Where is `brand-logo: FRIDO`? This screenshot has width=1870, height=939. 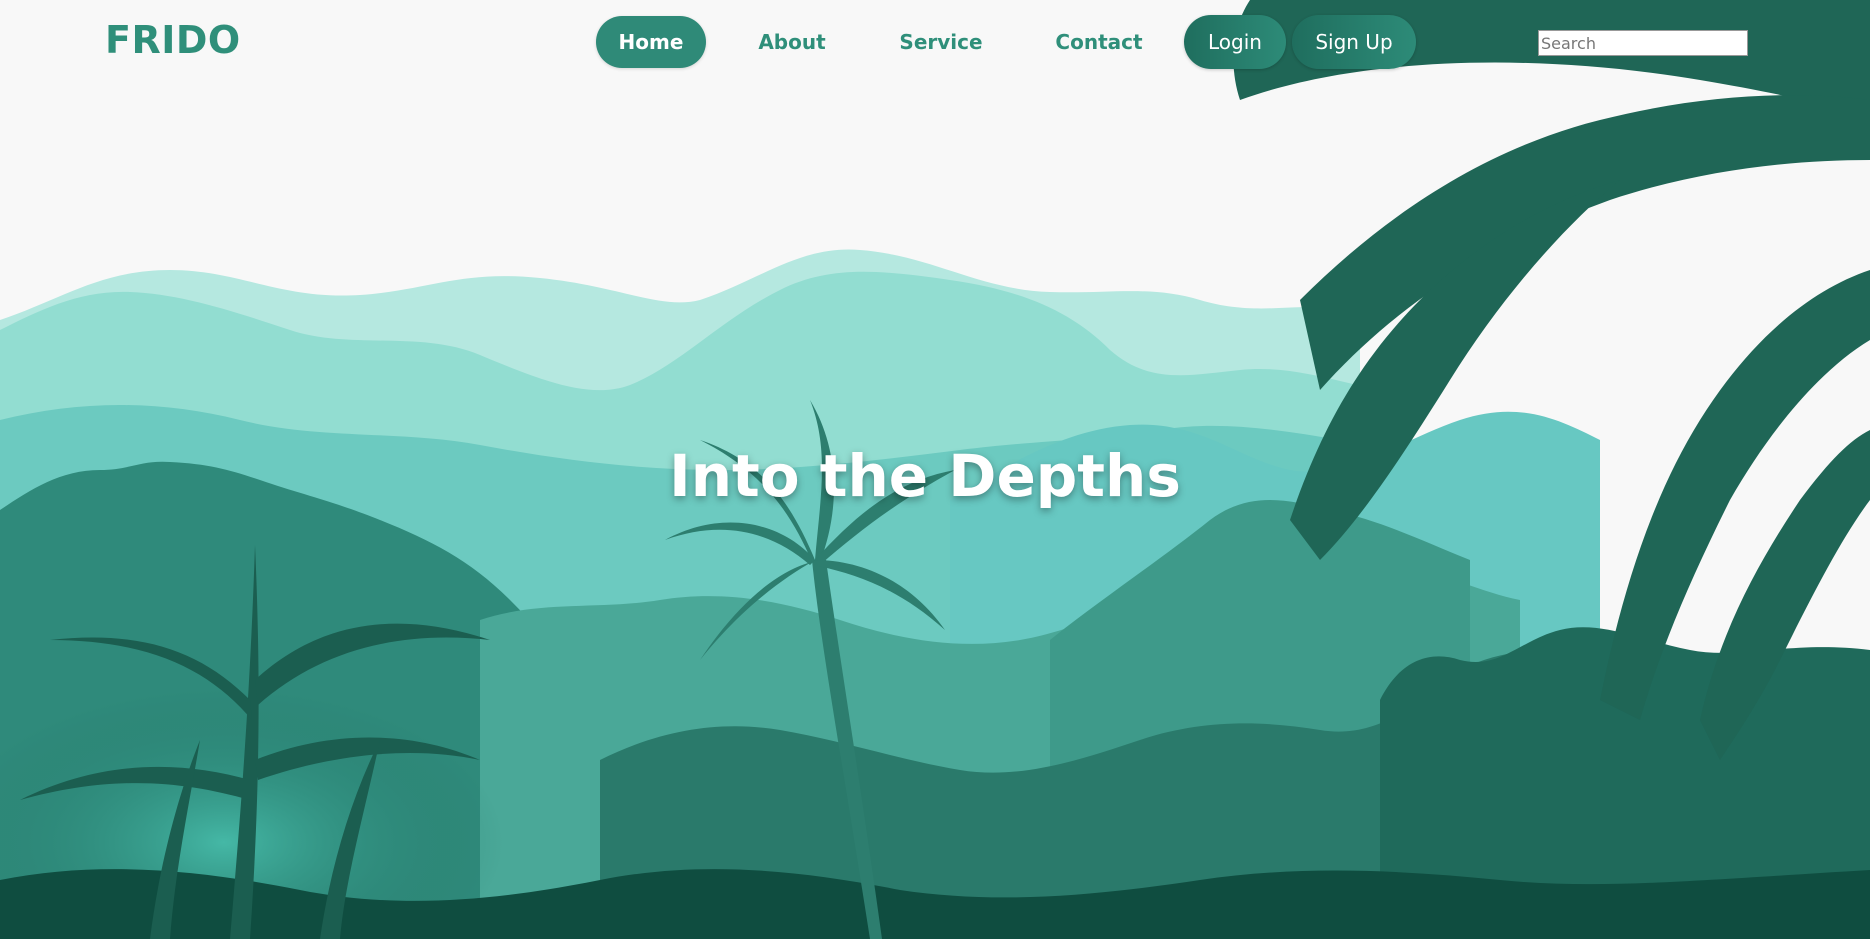
brand-logo: FRIDO is located at coordinates (173, 40).